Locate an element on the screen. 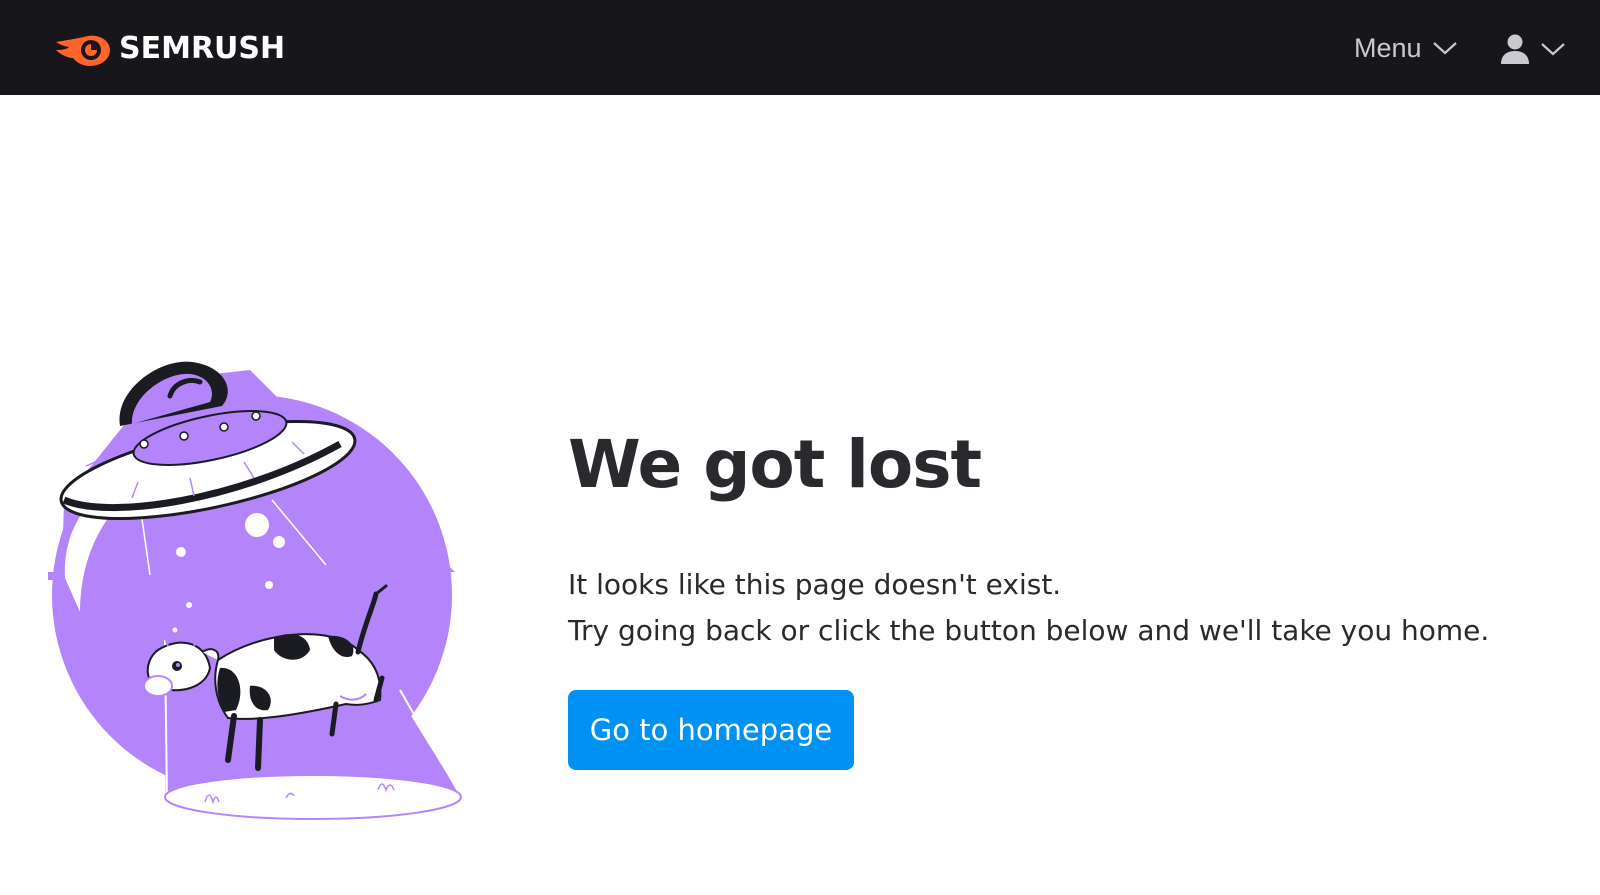 The image size is (1600, 895). menu-dropdown: Menu is located at coordinates (1406, 48).